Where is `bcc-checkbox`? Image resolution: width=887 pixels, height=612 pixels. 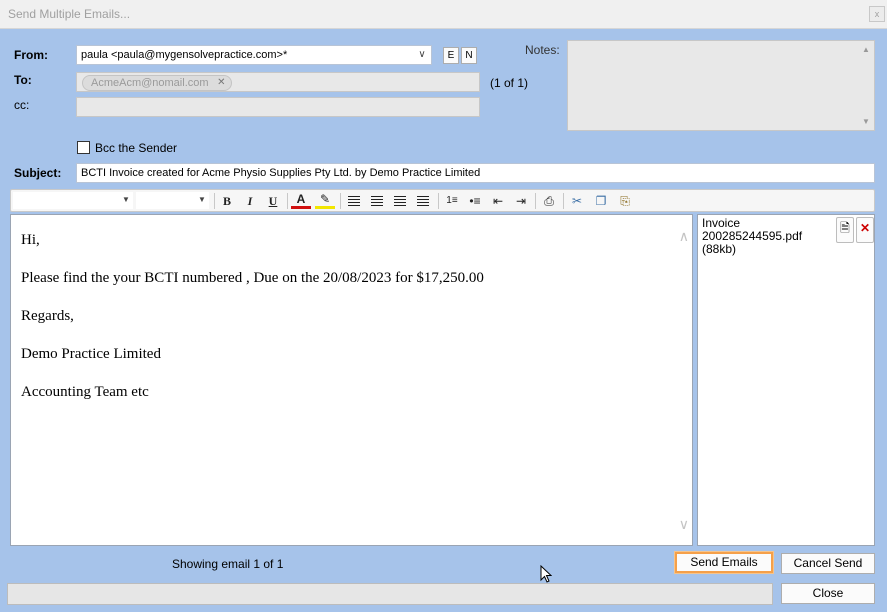
bcc-checkbox is located at coordinates (83, 147).